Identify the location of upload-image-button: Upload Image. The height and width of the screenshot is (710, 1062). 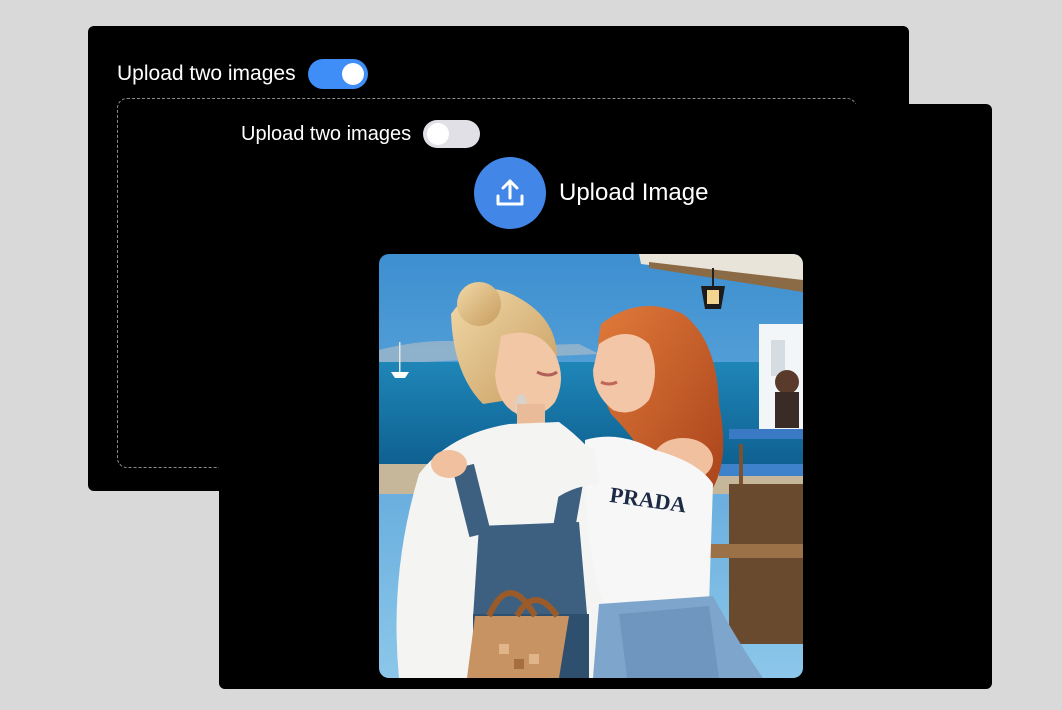
(591, 193).